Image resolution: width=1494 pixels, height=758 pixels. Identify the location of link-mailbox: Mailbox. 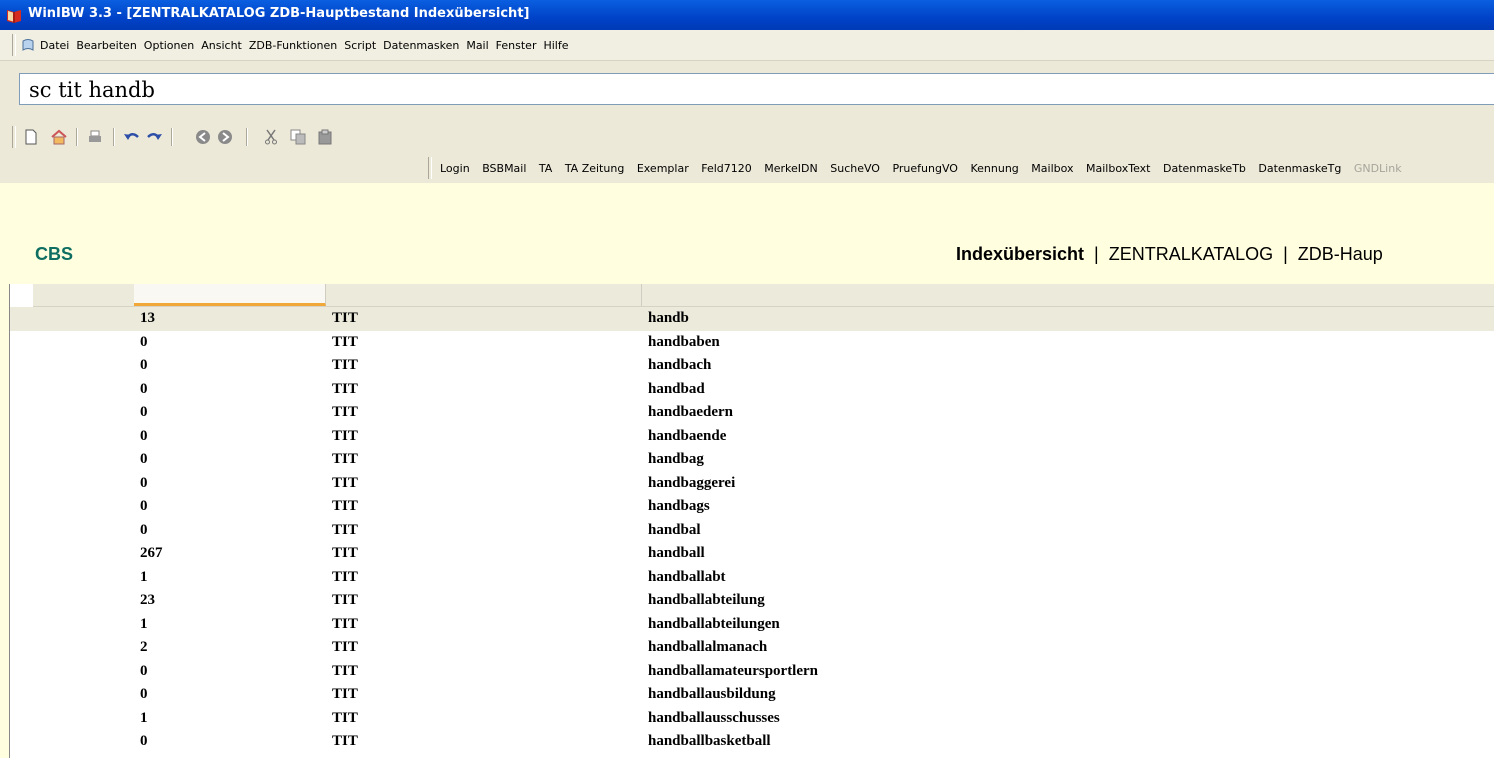
(1052, 168).